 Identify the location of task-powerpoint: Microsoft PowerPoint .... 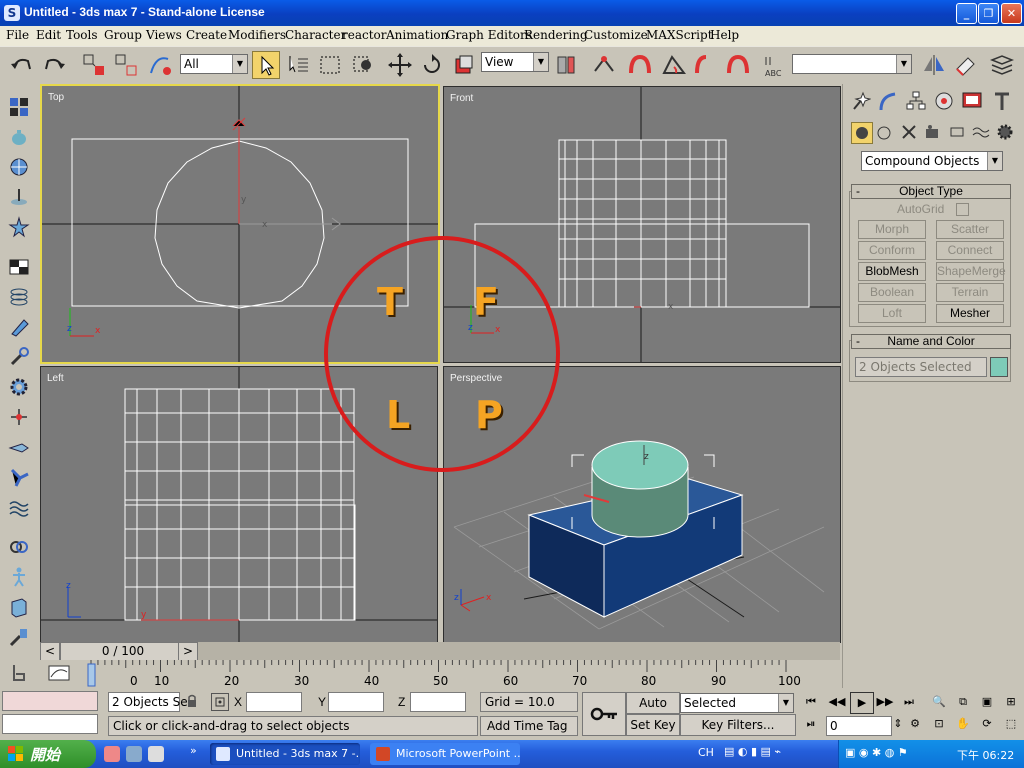
(445, 754).